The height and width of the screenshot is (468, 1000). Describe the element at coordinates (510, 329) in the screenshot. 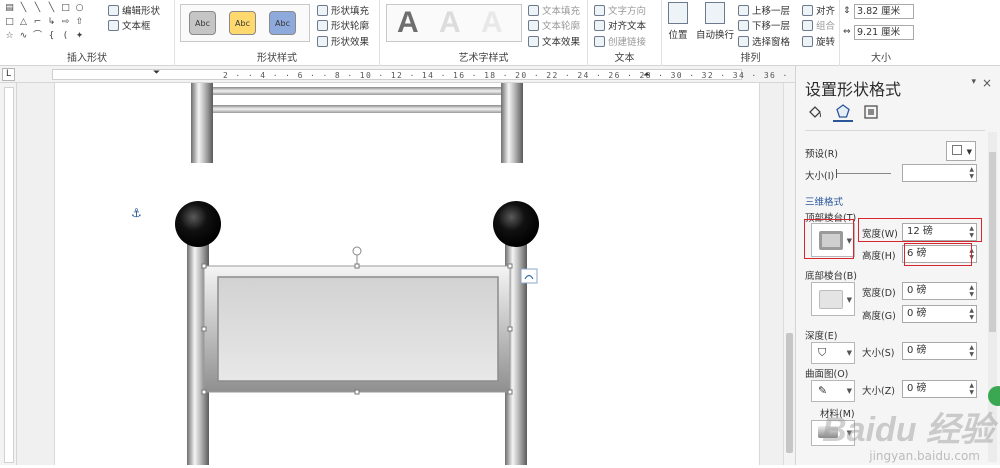

I see `resize-handle-r` at that location.